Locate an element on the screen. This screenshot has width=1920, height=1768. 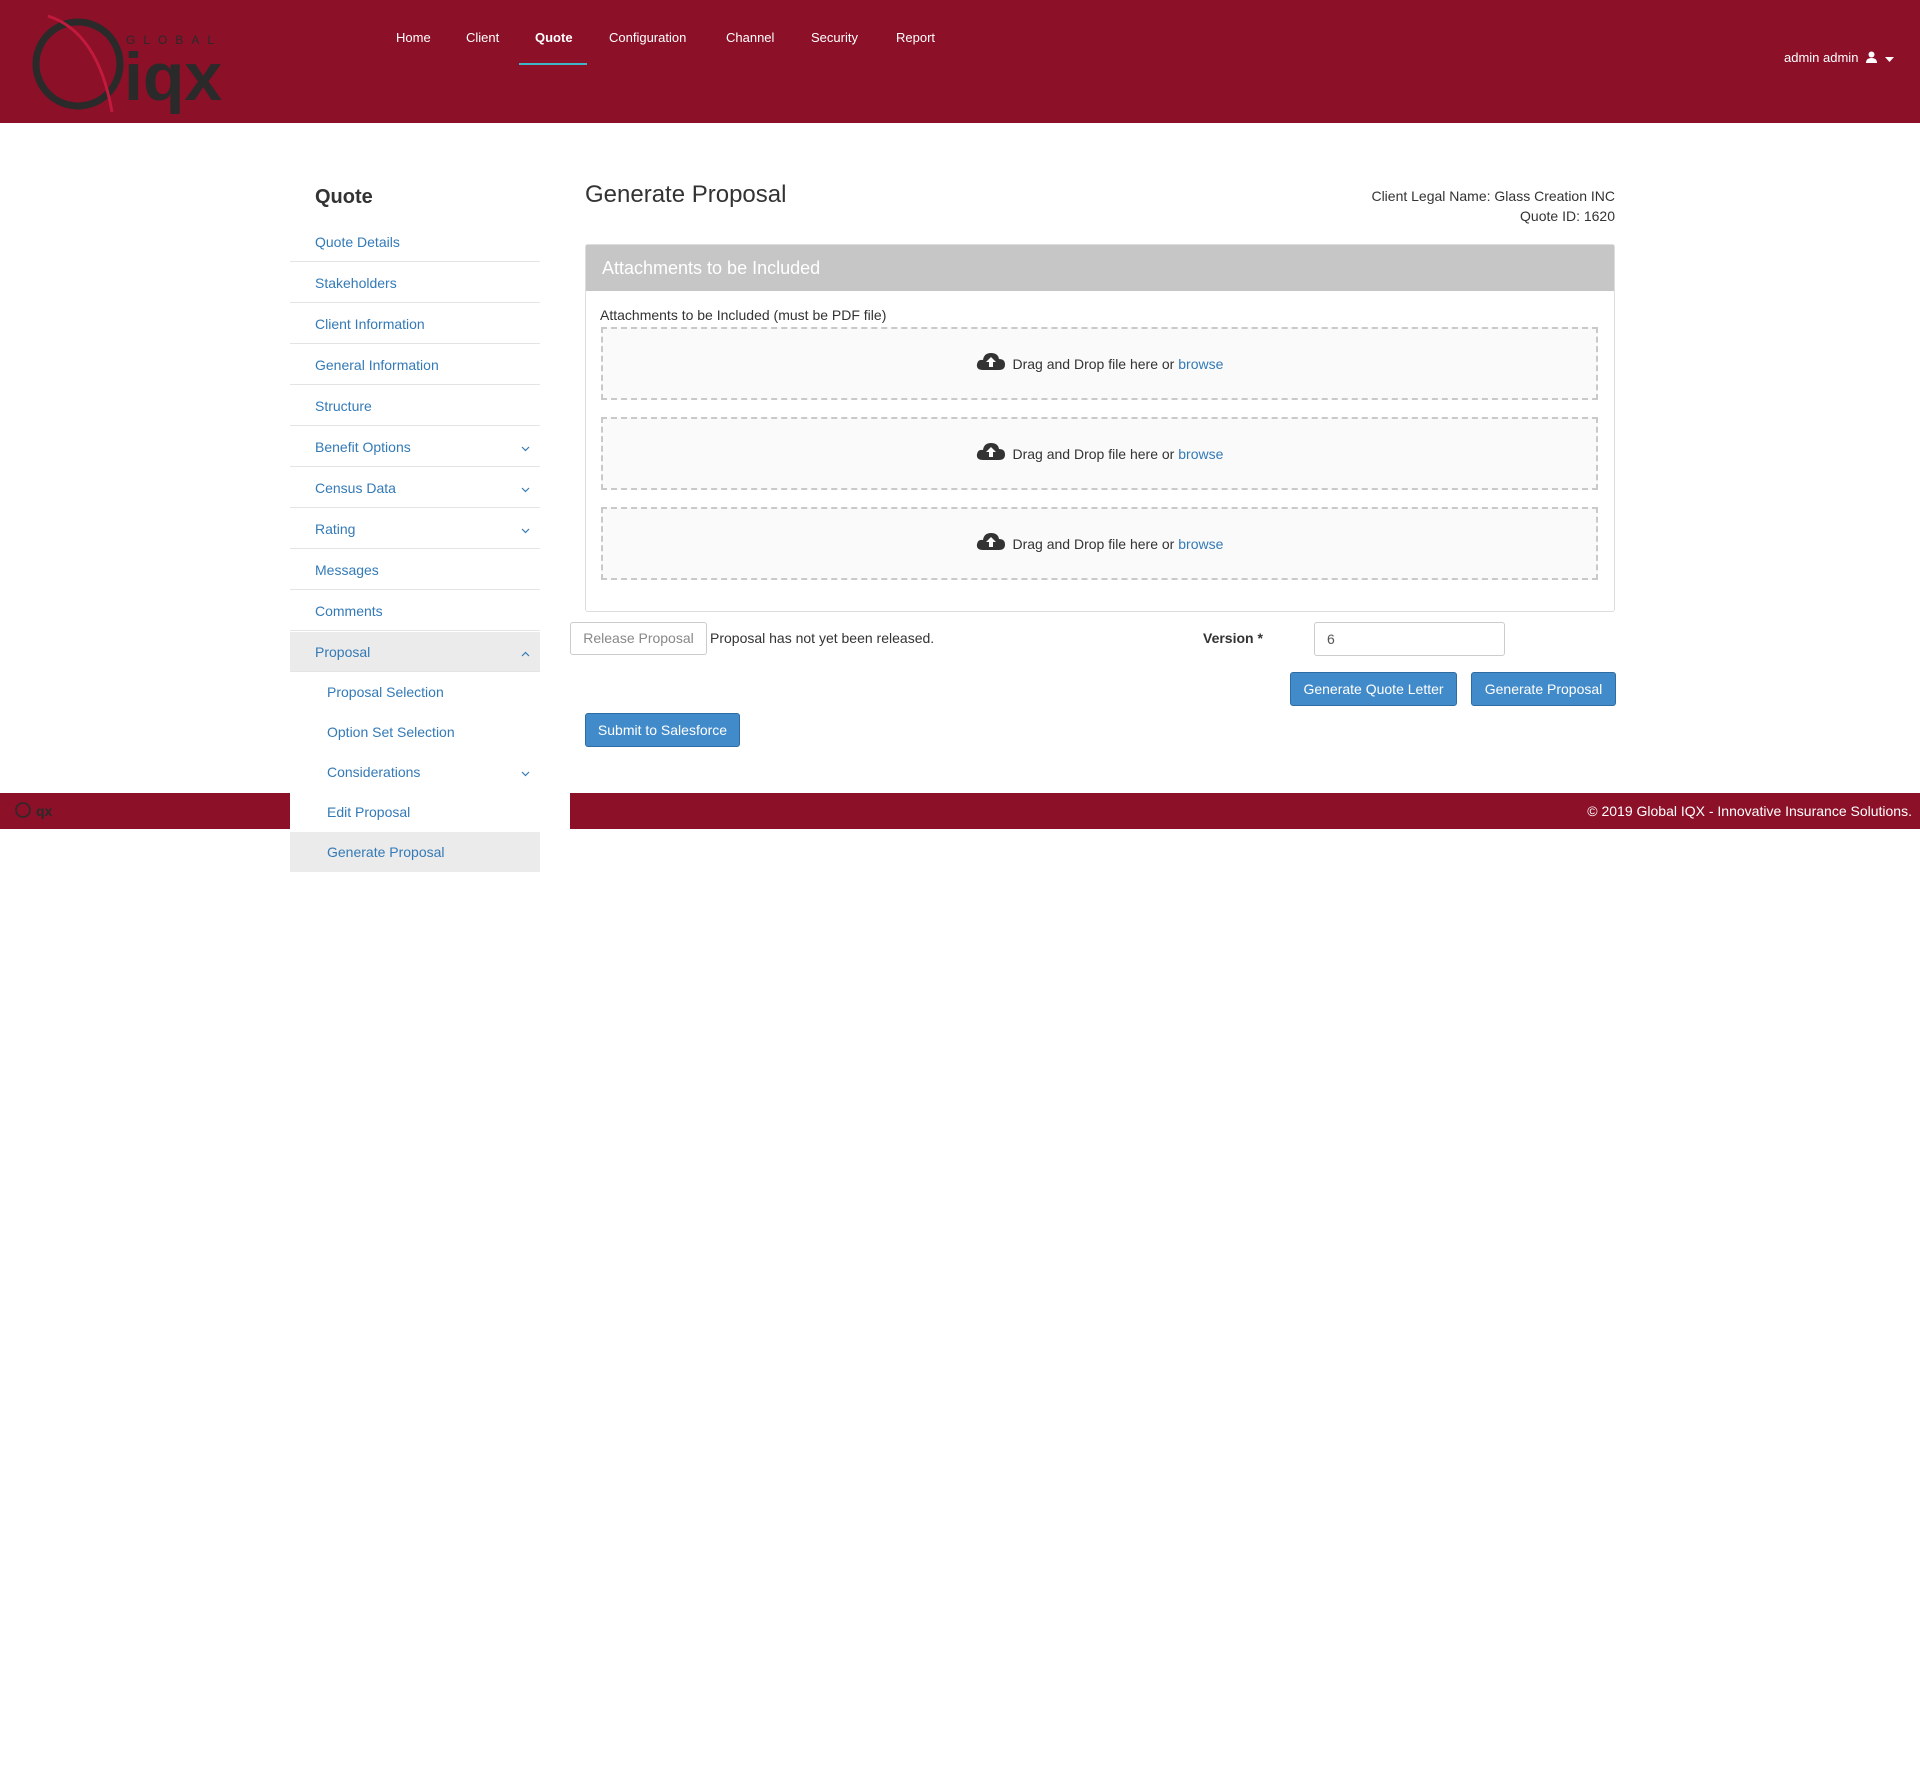
generate-quote-letter-button: Generate Quote Letter is located at coordinates (1373, 689).